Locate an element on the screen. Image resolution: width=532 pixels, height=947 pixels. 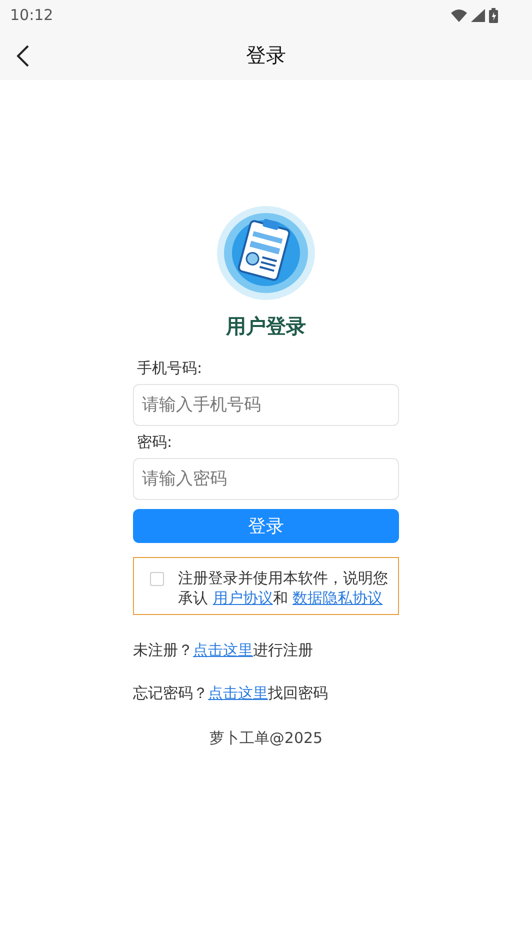
help-text: 忘记密码？点击这里找回密码 is located at coordinates (231, 693).